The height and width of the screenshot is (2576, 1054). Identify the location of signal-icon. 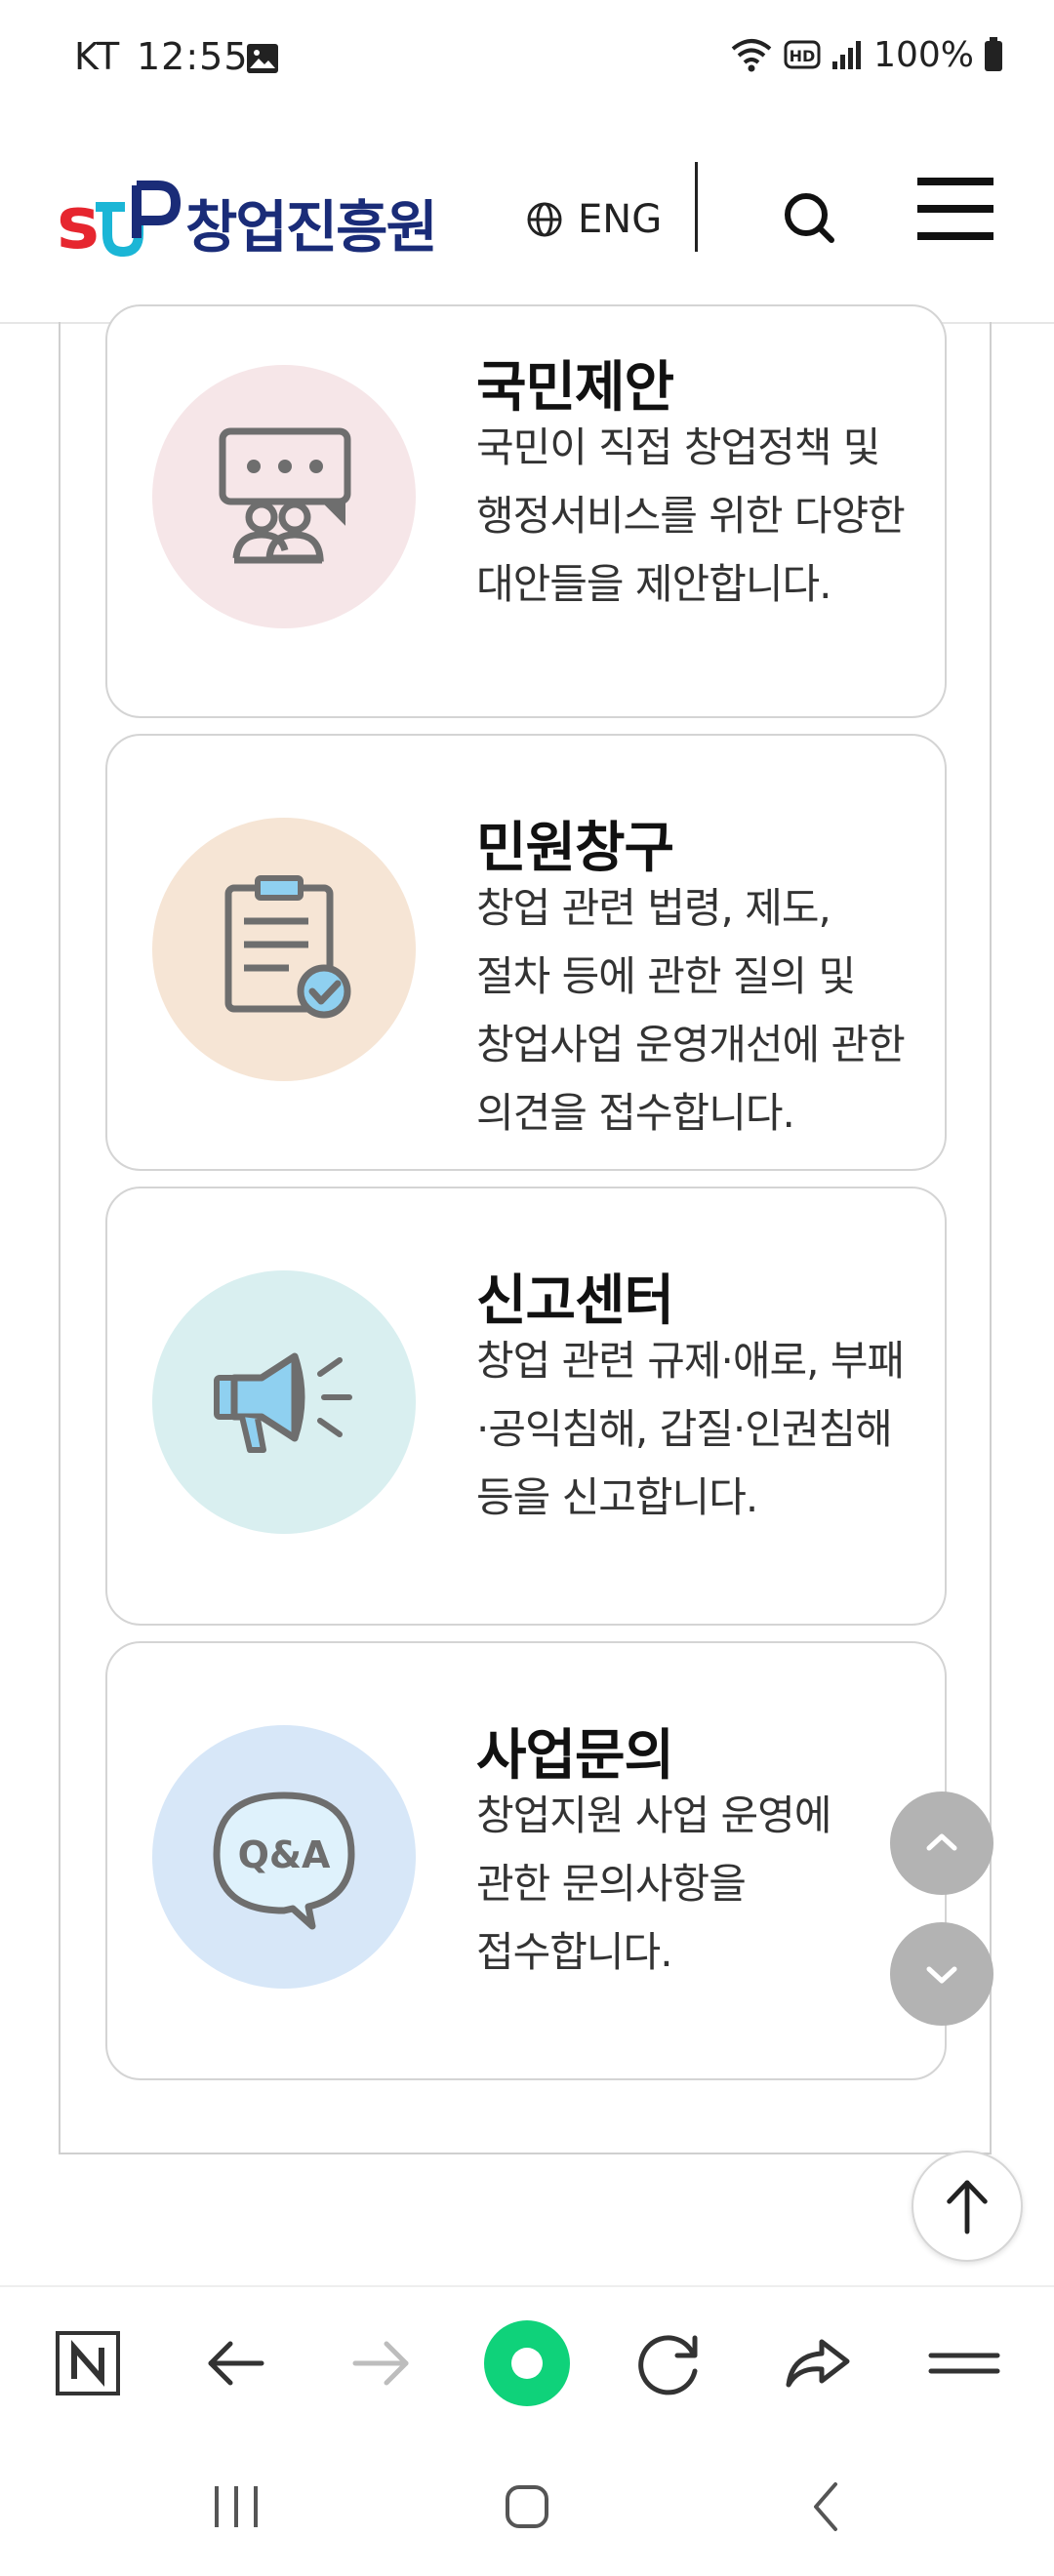
(847, 55).